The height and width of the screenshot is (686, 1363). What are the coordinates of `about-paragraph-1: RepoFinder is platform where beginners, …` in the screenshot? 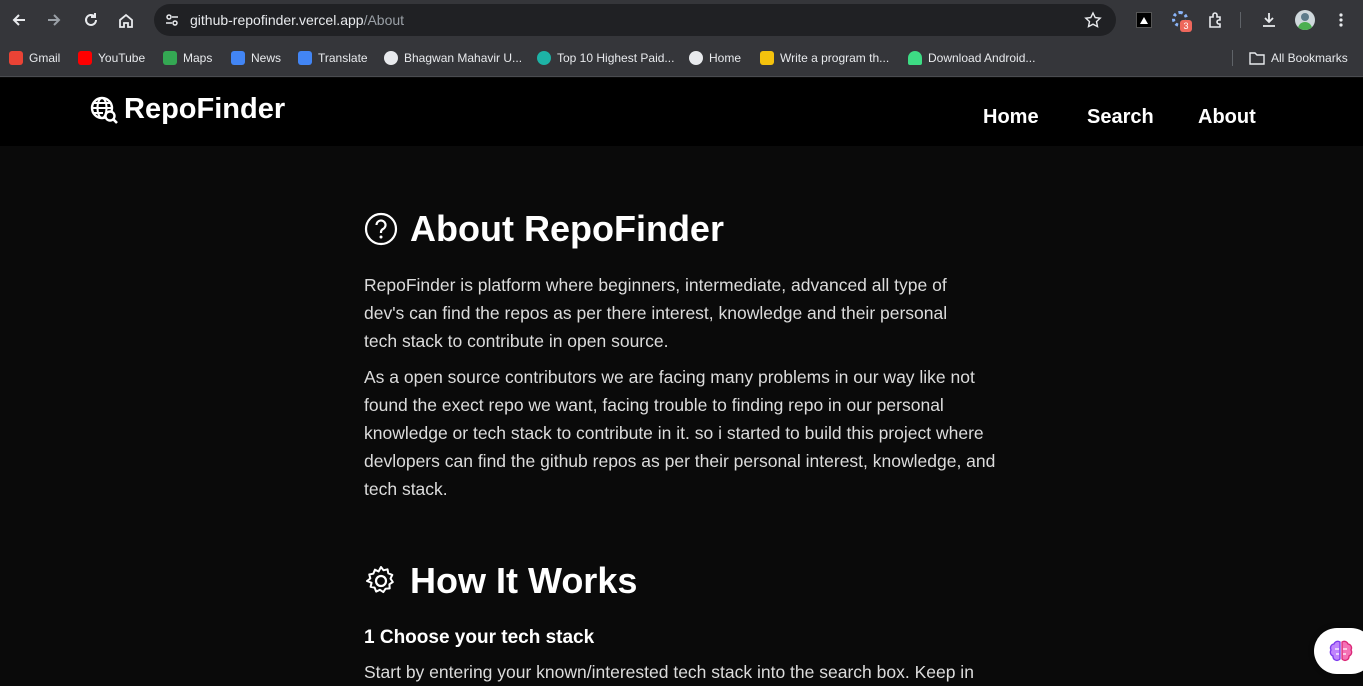 It's located at (656, 313).